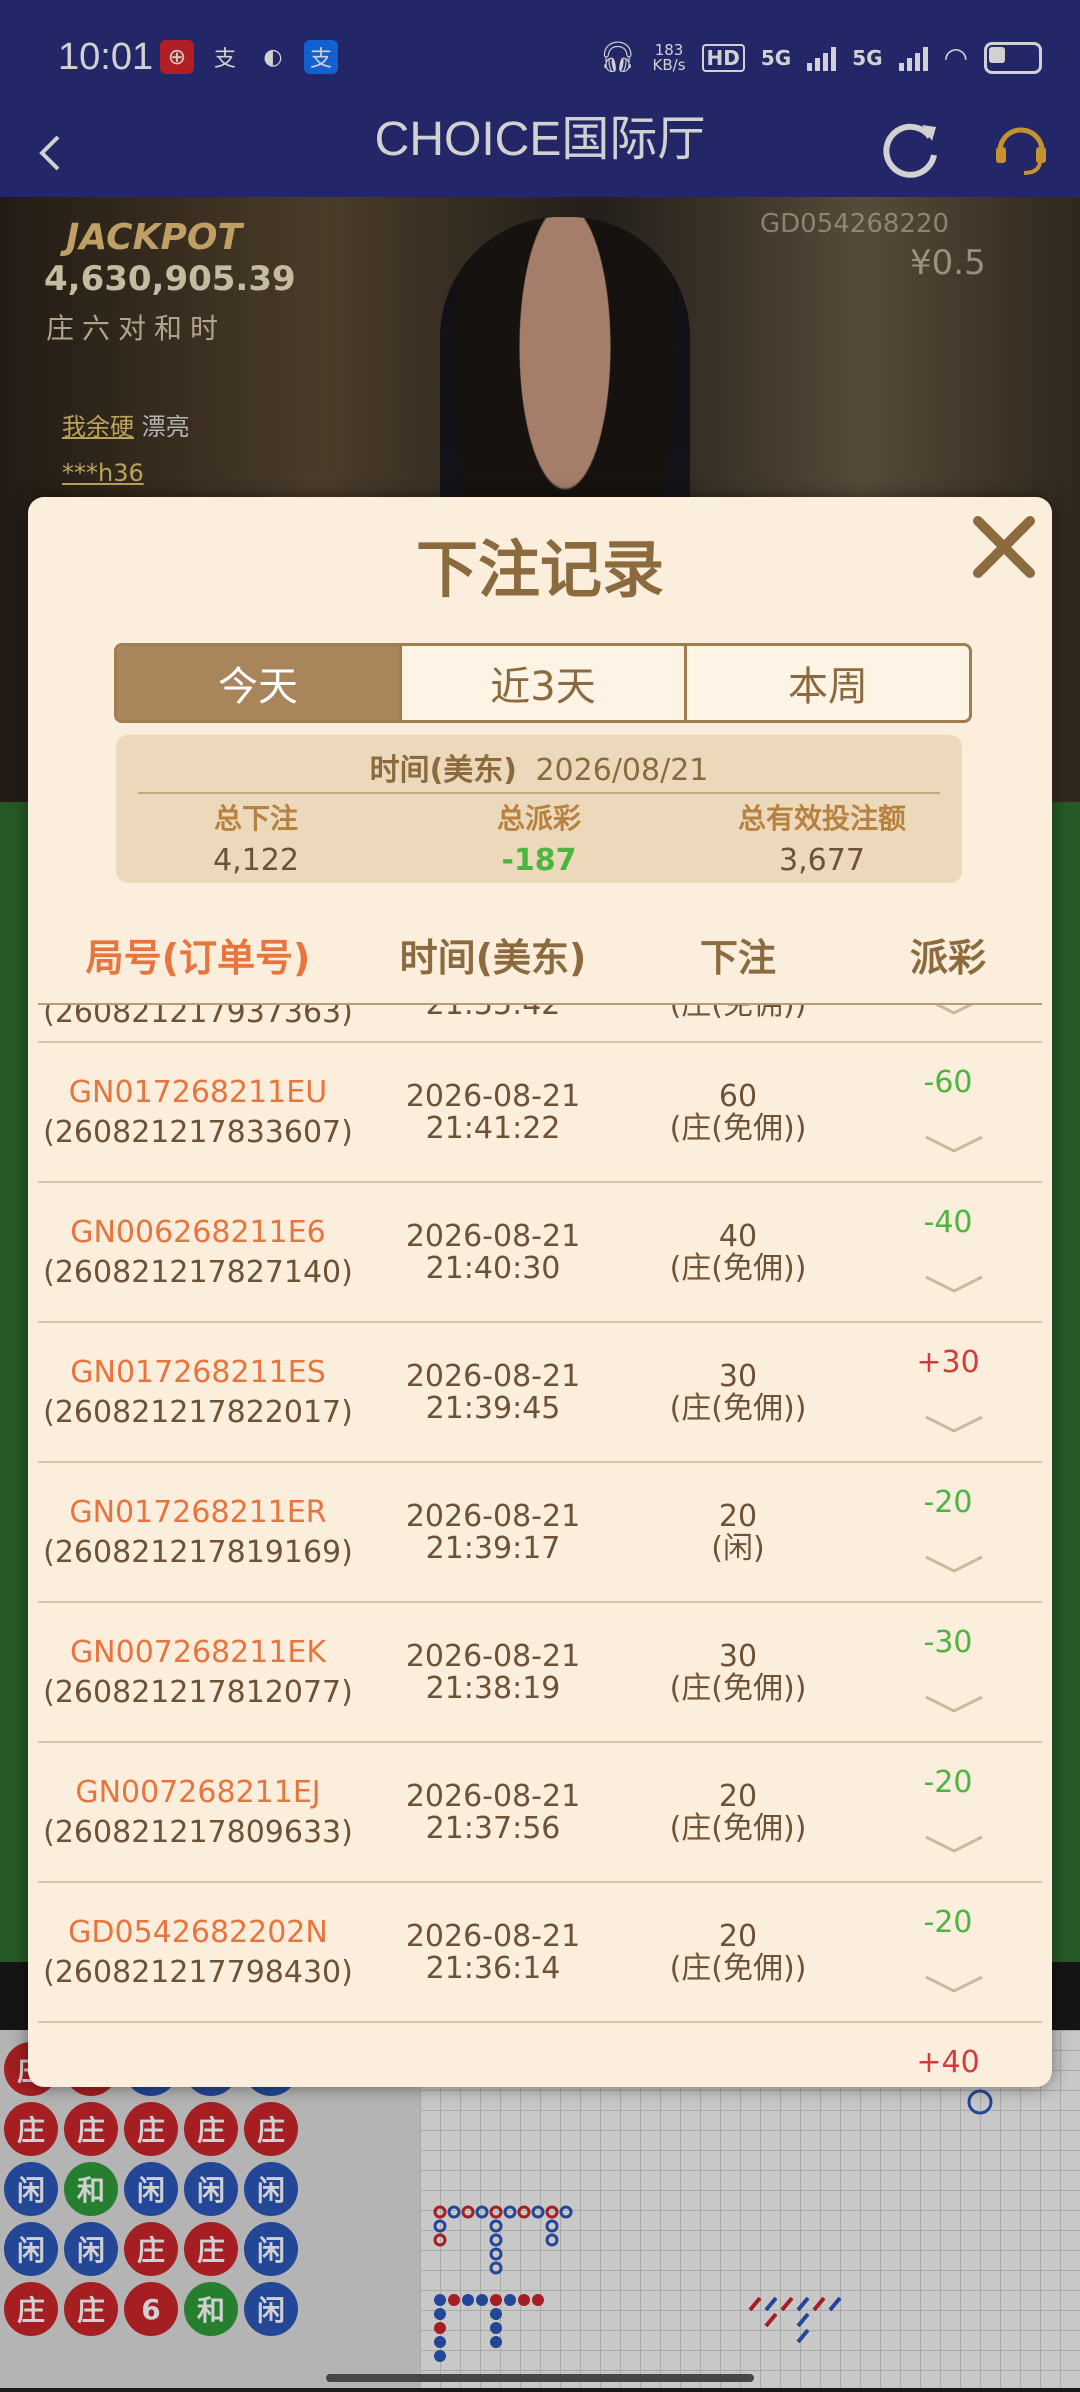  Describe the element at coordinates (540, 1024) in the screenshot. I see `table-row: (260821217937363) 21:55:42 (庄(免佣))` at that location.